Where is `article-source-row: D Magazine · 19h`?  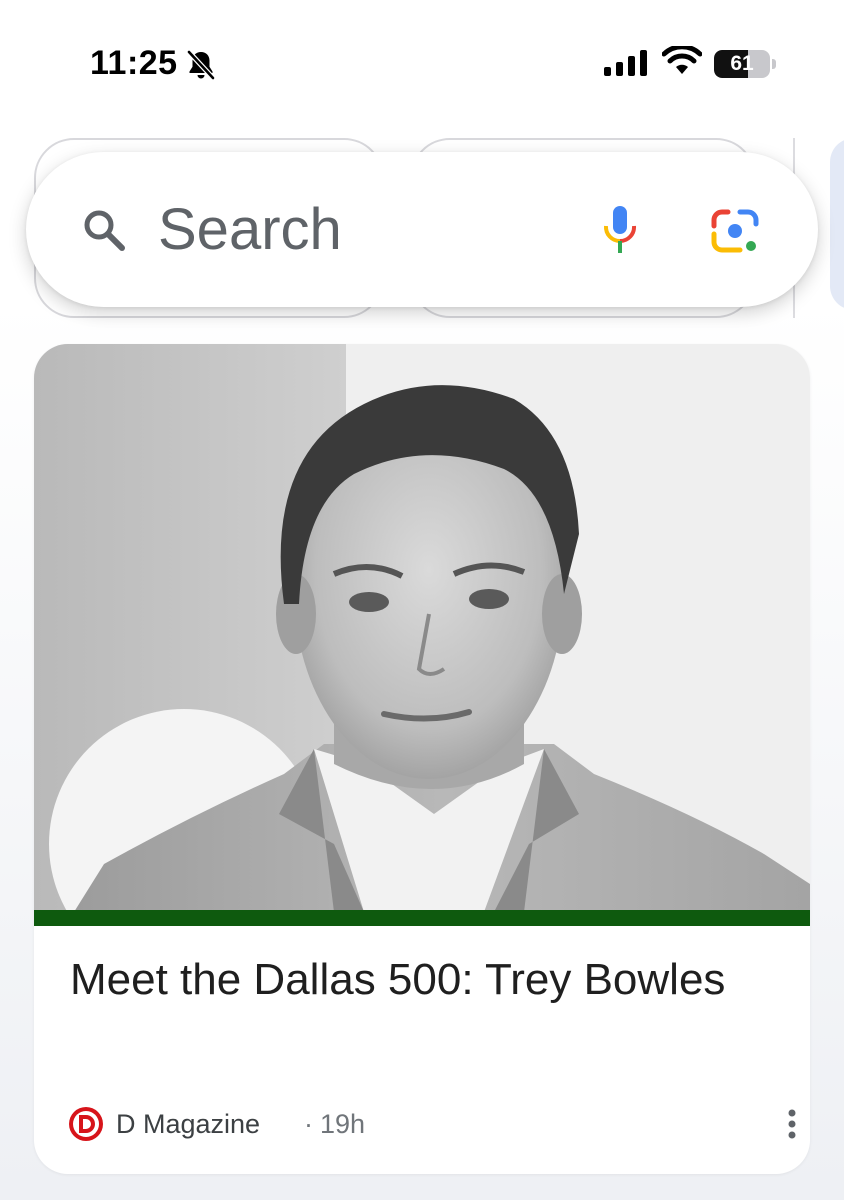
article-source-row: D Magazine · 19h is located at coordinates (438, 1124).